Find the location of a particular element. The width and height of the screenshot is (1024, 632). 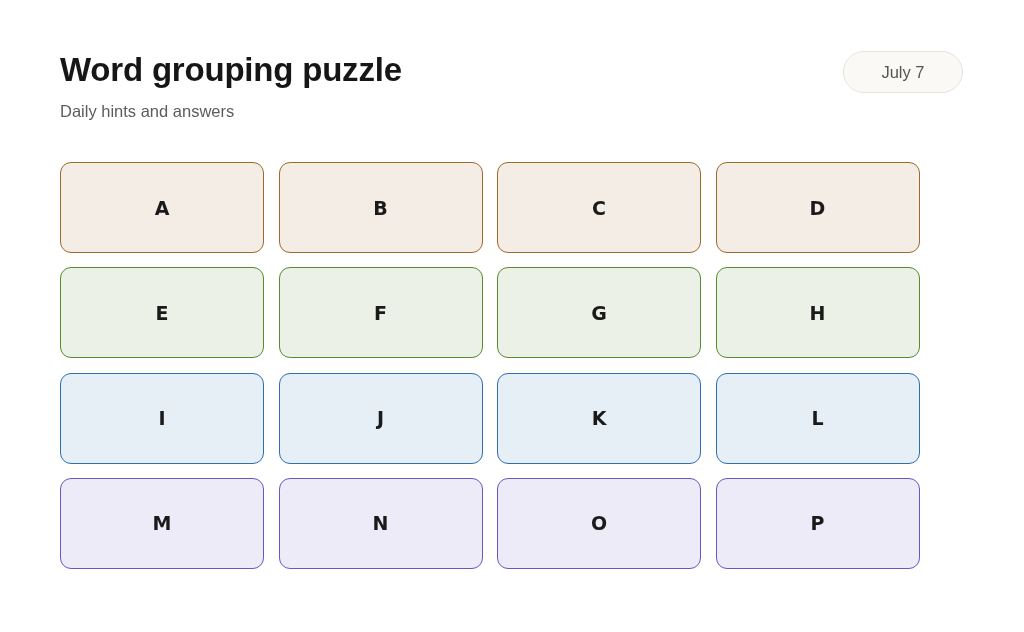

date-badge: July 7 is located at coordinates (903, 72).